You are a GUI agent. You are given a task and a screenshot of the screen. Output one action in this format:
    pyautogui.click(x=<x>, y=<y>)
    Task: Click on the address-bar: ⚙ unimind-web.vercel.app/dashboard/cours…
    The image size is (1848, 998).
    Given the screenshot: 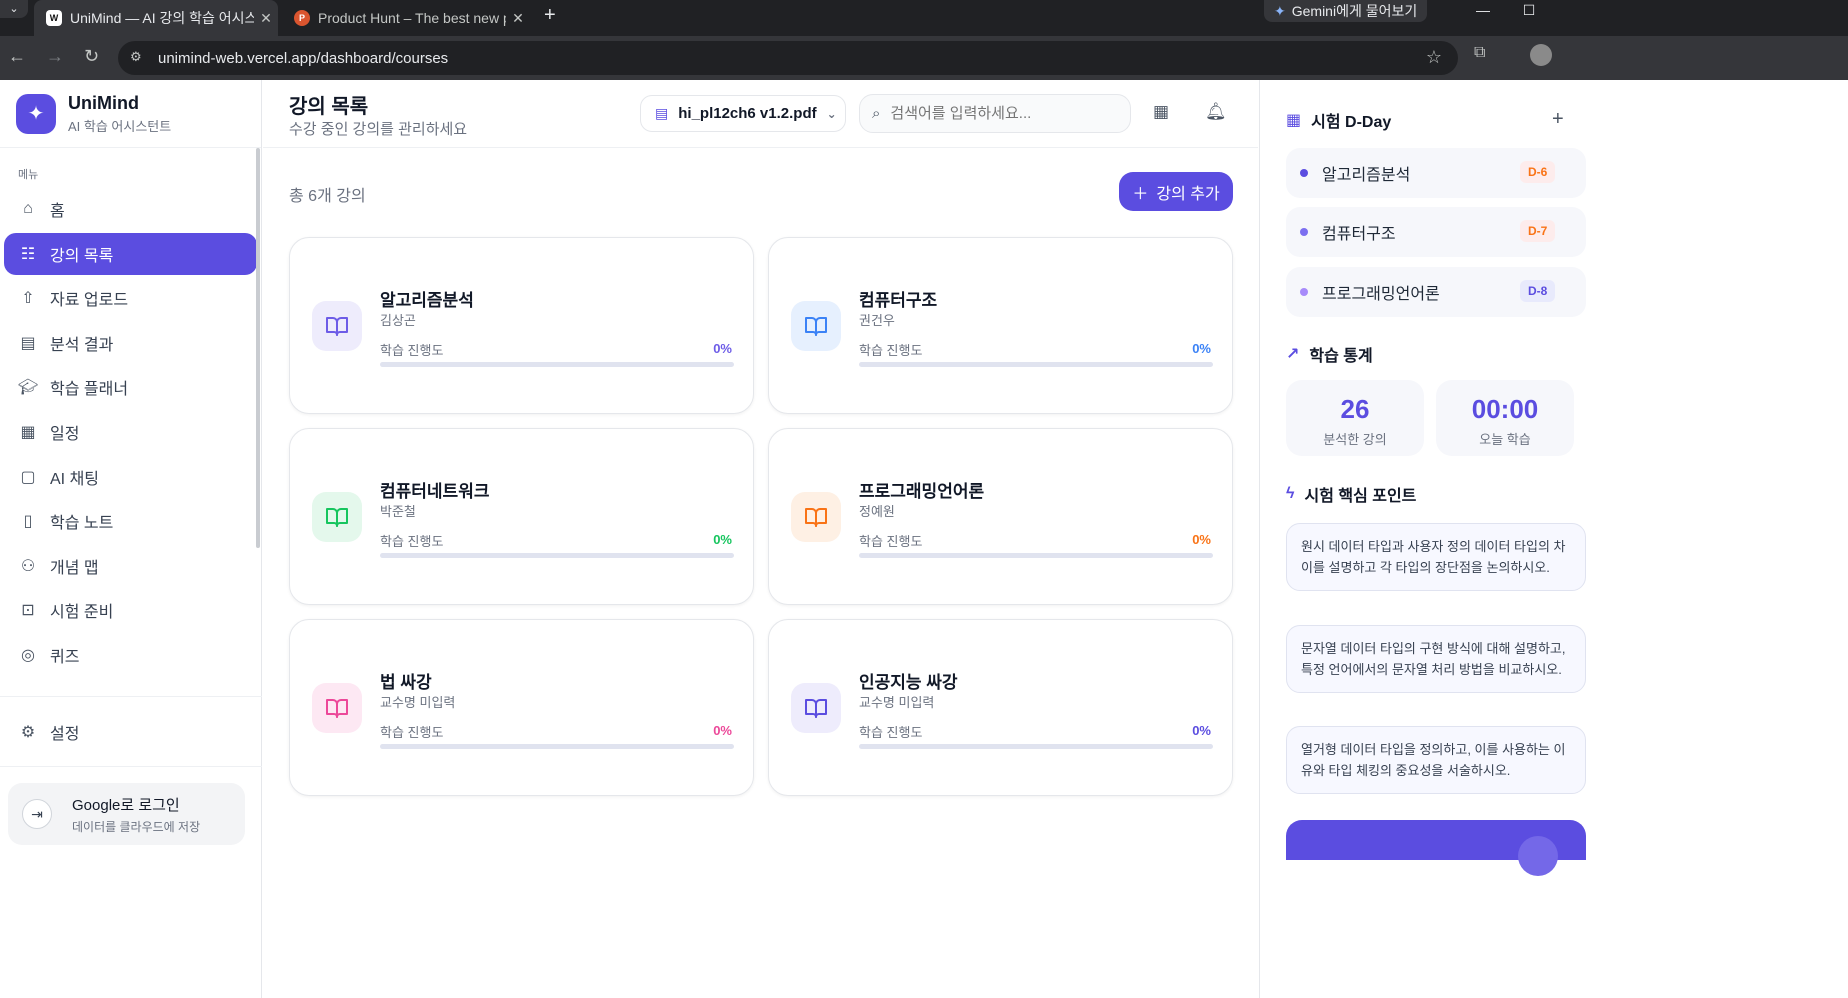 What is the action you would take?
    pyautogui.click(x=788, y=58)
    